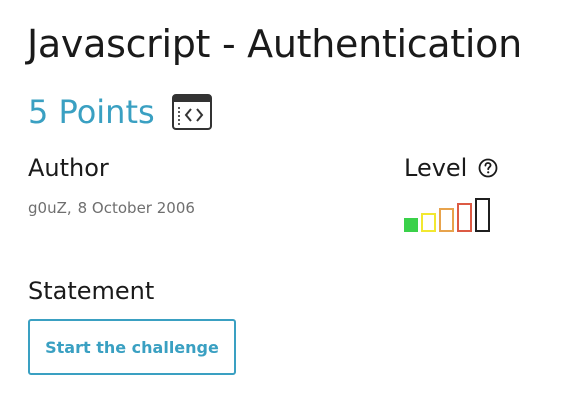 The height and width of the screenshot is (406, 588). I want to click on start-challenge-button: Start the challenge, so click(132, 347).